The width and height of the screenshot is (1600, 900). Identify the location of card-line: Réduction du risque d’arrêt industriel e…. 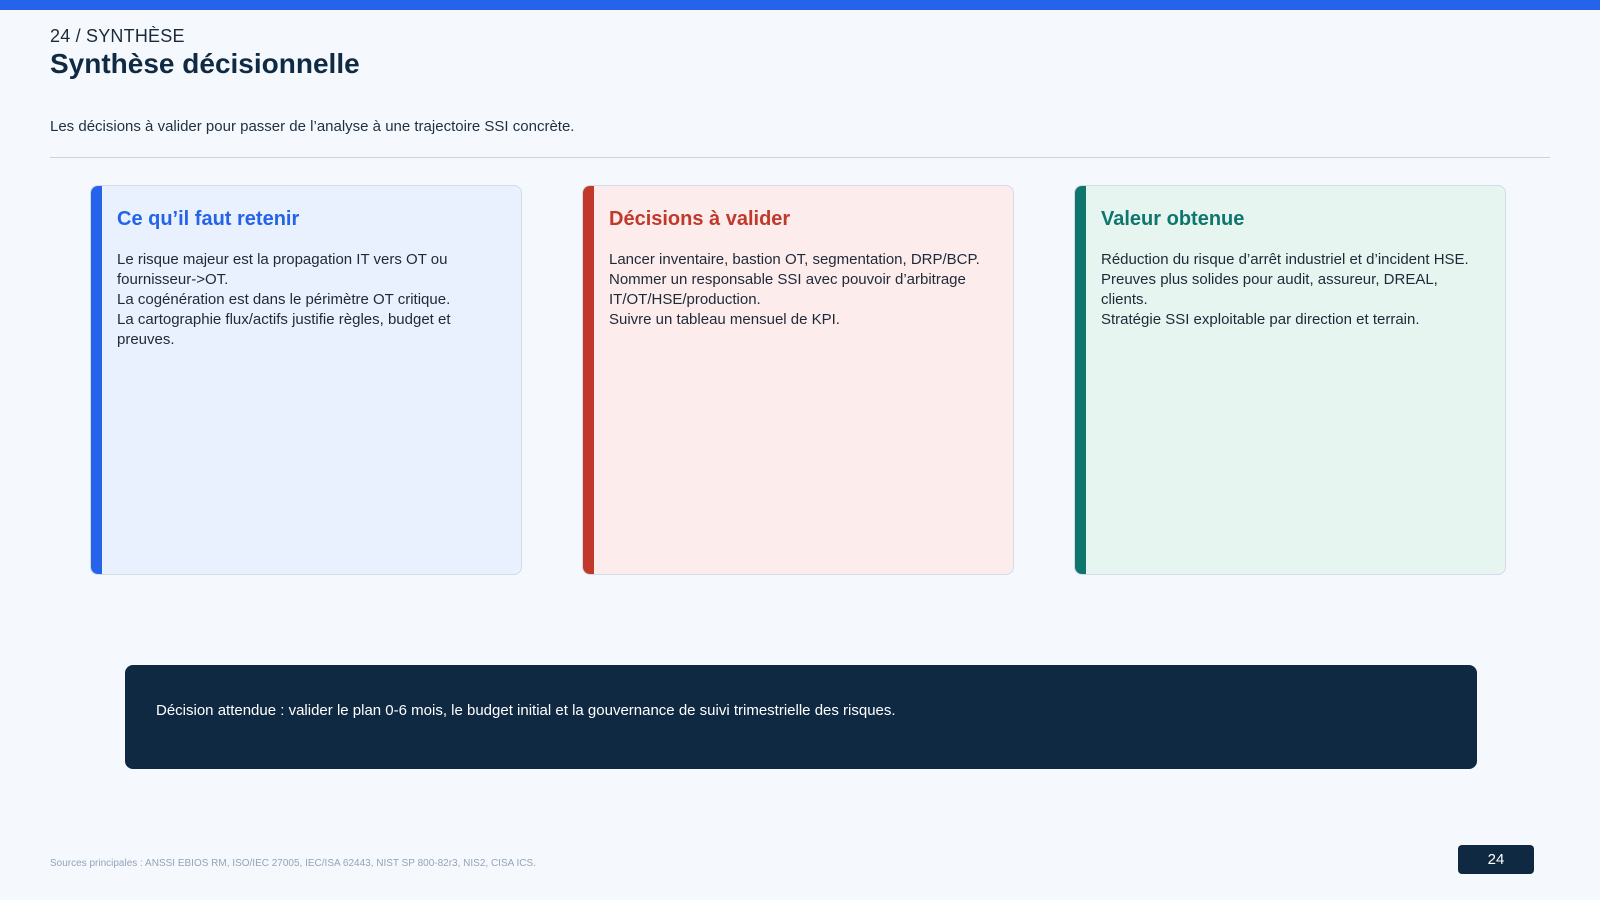
(1285, 259).